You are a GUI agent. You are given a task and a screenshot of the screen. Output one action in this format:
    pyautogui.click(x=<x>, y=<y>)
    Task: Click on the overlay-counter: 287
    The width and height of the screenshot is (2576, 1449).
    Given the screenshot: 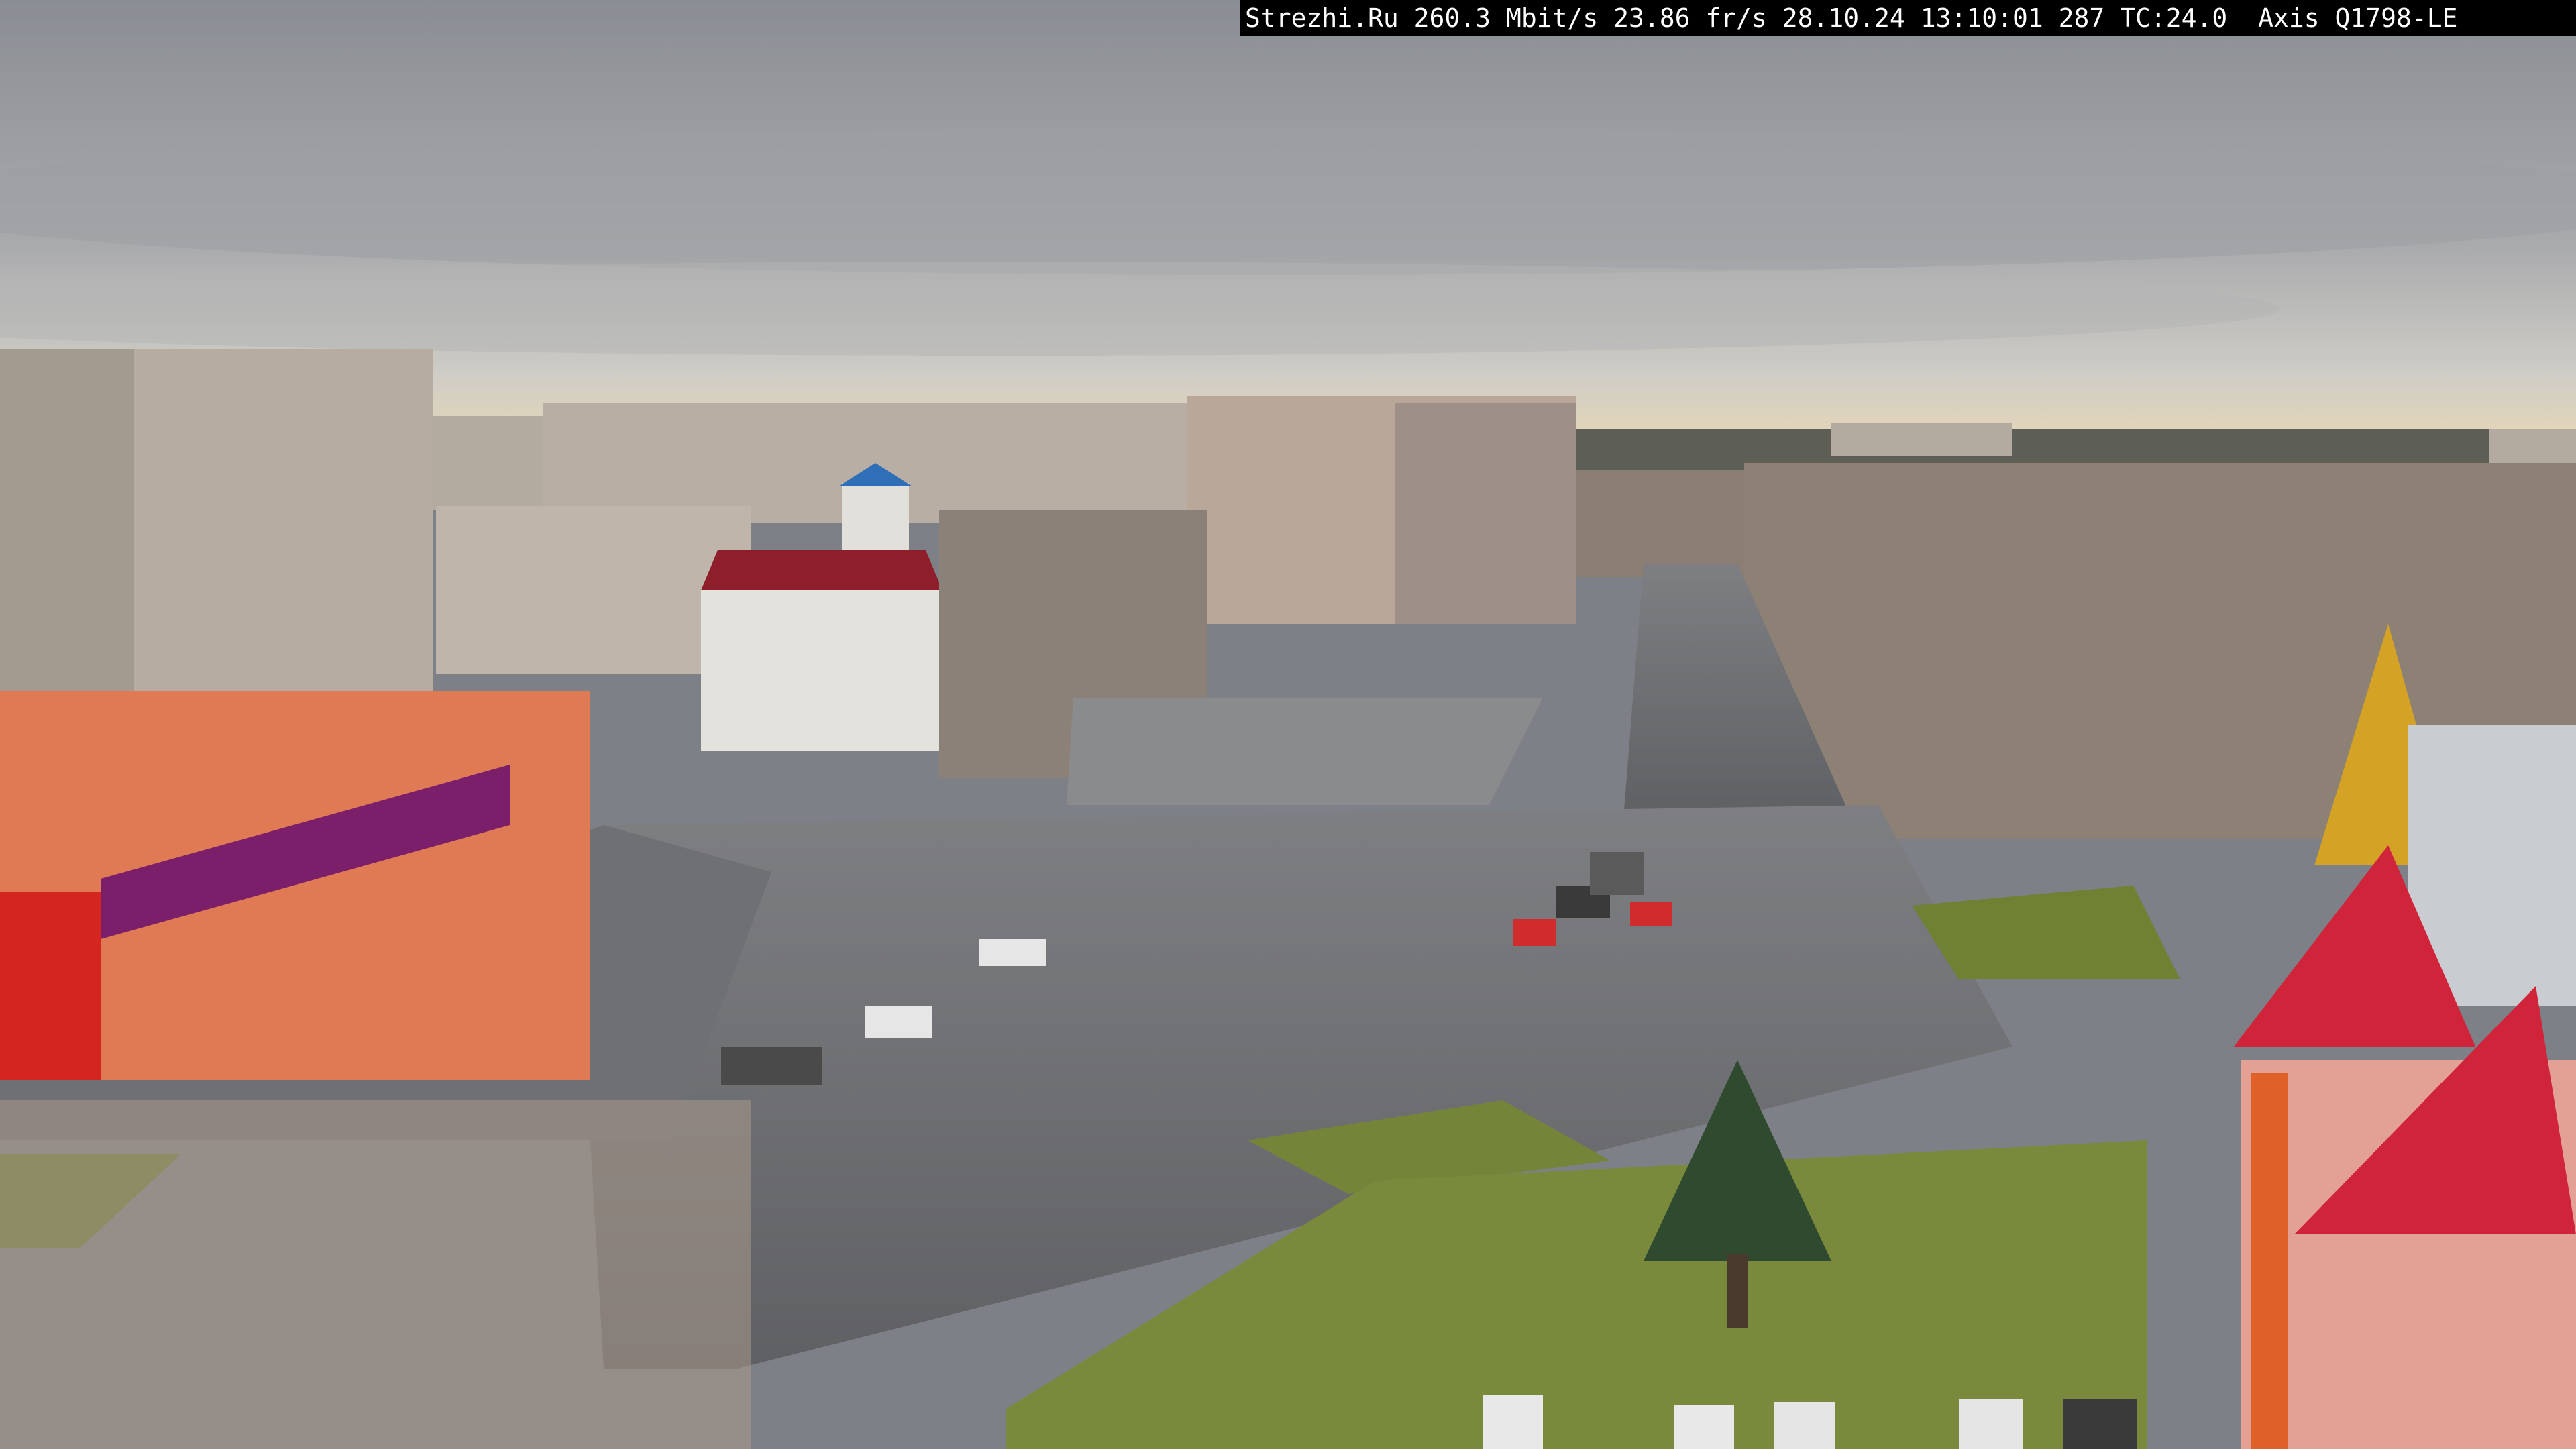 What is the action you would take?
    pyautogui.click(x=2081, y=18)
    